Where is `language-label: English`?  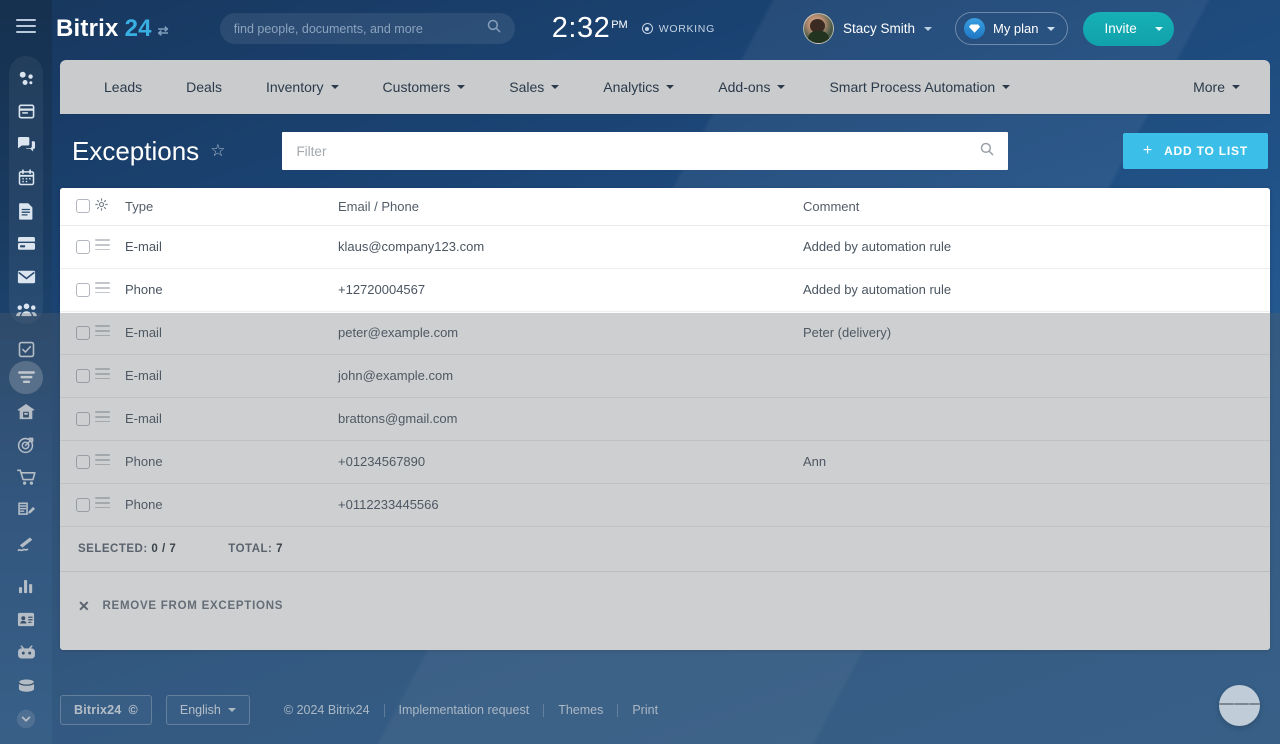
language-label: English is located at coordinates (200, 710).